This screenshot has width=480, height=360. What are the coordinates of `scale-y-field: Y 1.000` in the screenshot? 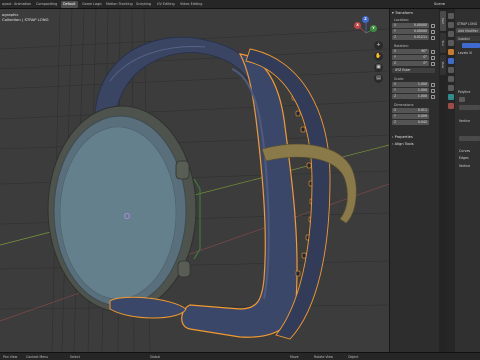 It's located at (410, 90).